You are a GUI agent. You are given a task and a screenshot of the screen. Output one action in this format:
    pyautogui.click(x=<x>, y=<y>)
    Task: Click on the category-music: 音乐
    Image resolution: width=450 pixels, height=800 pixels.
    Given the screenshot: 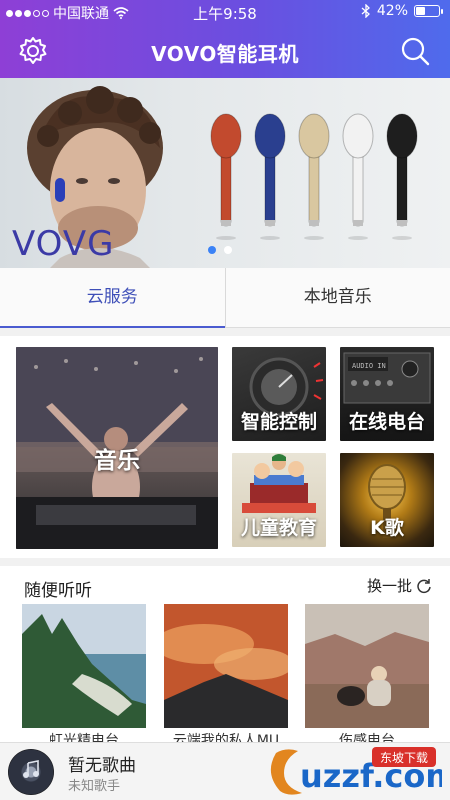 What is the action you would take?
    pyautogui.click(x=117, y=448)
    